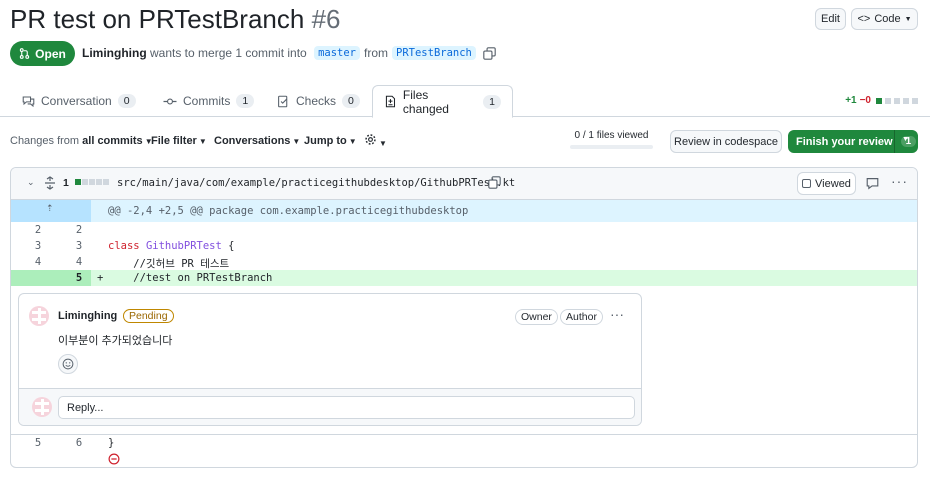 This screenshot has height=478, width=930. Describe the element at coordinates (611, 139) in the screenshot. I see `files-viewed-progress: 0 / 1 files viewed` at that location.